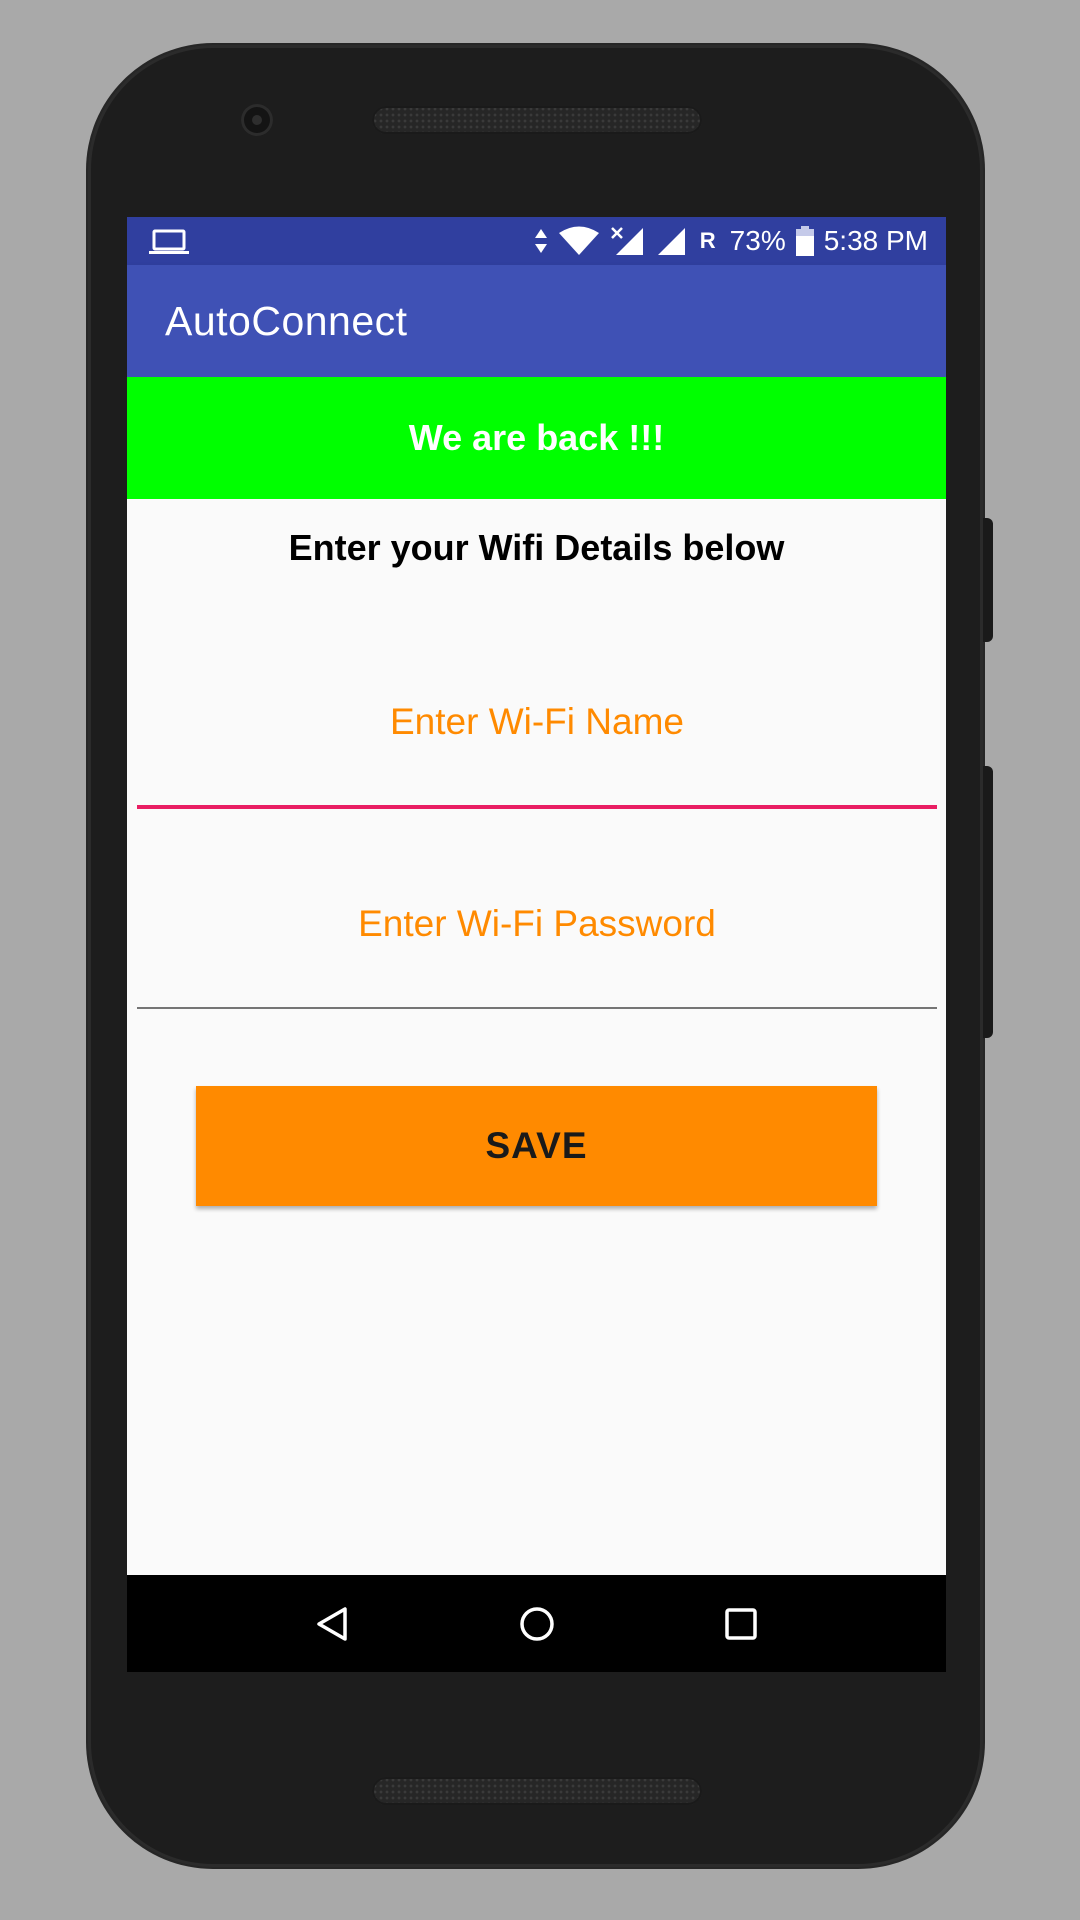 Image resolution: width=1080 pixels, height=1920 pixels. Describe the element at coordinates (875, 240) in the screenshot. I see `clock: 5:38 PM` at that location.